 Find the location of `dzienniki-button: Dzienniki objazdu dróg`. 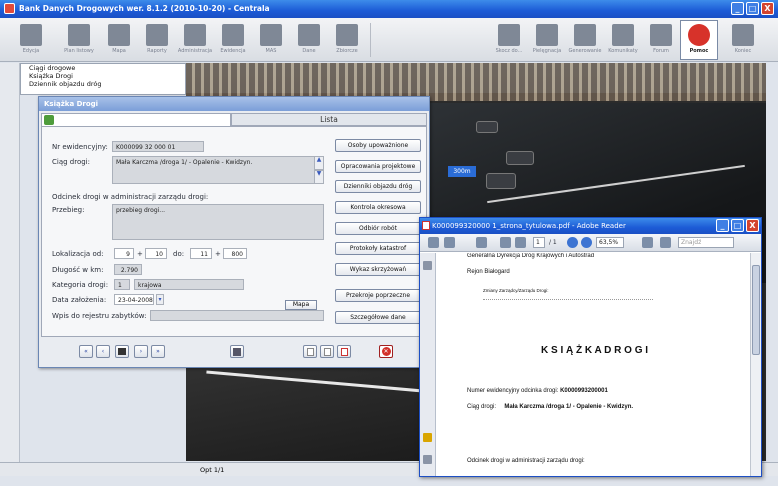

dzienniki-button: Dzienniki objazdu dróg is located at coordinates (378, 186).